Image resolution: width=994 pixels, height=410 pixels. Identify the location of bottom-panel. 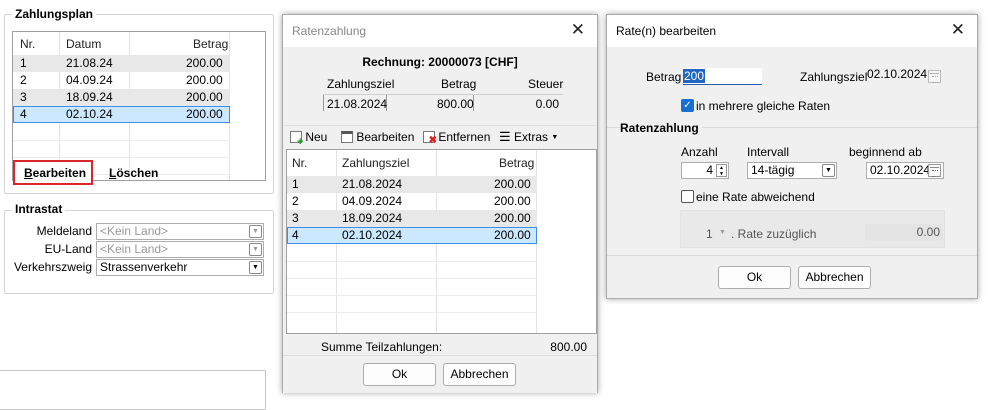
(133, 390).